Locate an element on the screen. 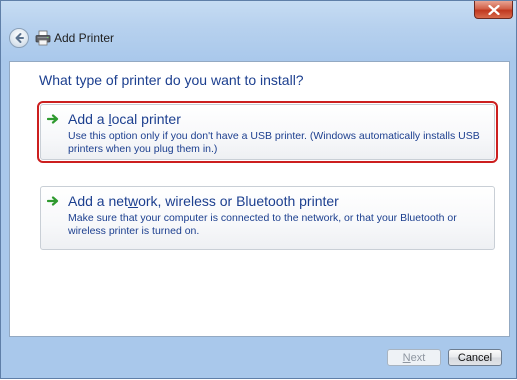  close-button is located at coordinates (493, 10).